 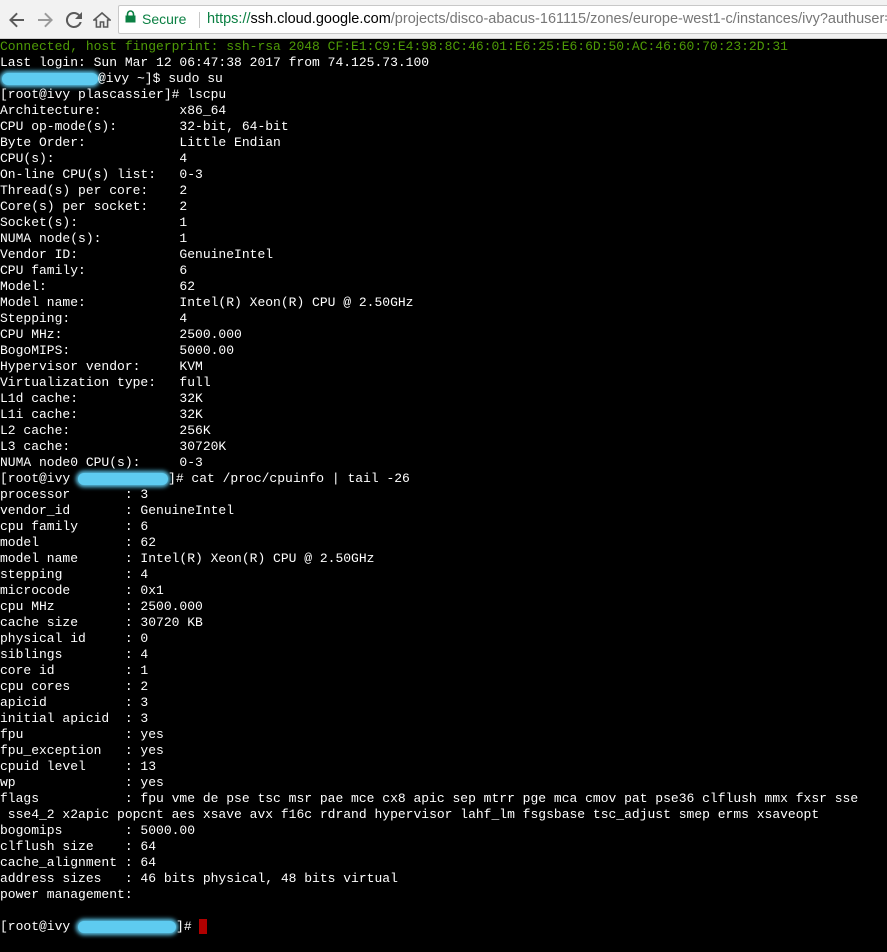 What do you see at coordinates (74, 574) in the screenshot?
I see `cpuinfo-line: stepping : 4` at bounding box center [74, 574].